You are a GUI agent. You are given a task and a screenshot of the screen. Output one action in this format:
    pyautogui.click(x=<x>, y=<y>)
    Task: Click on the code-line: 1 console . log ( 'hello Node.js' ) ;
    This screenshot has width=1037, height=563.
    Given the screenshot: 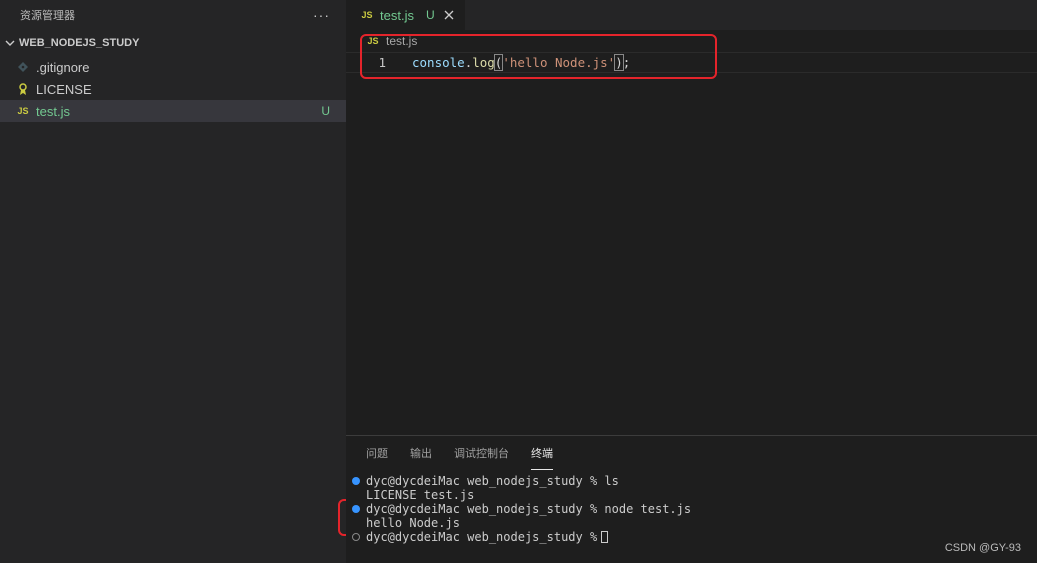 What is the action you would take?
    pyautogui.click(x=691, y=62)
    